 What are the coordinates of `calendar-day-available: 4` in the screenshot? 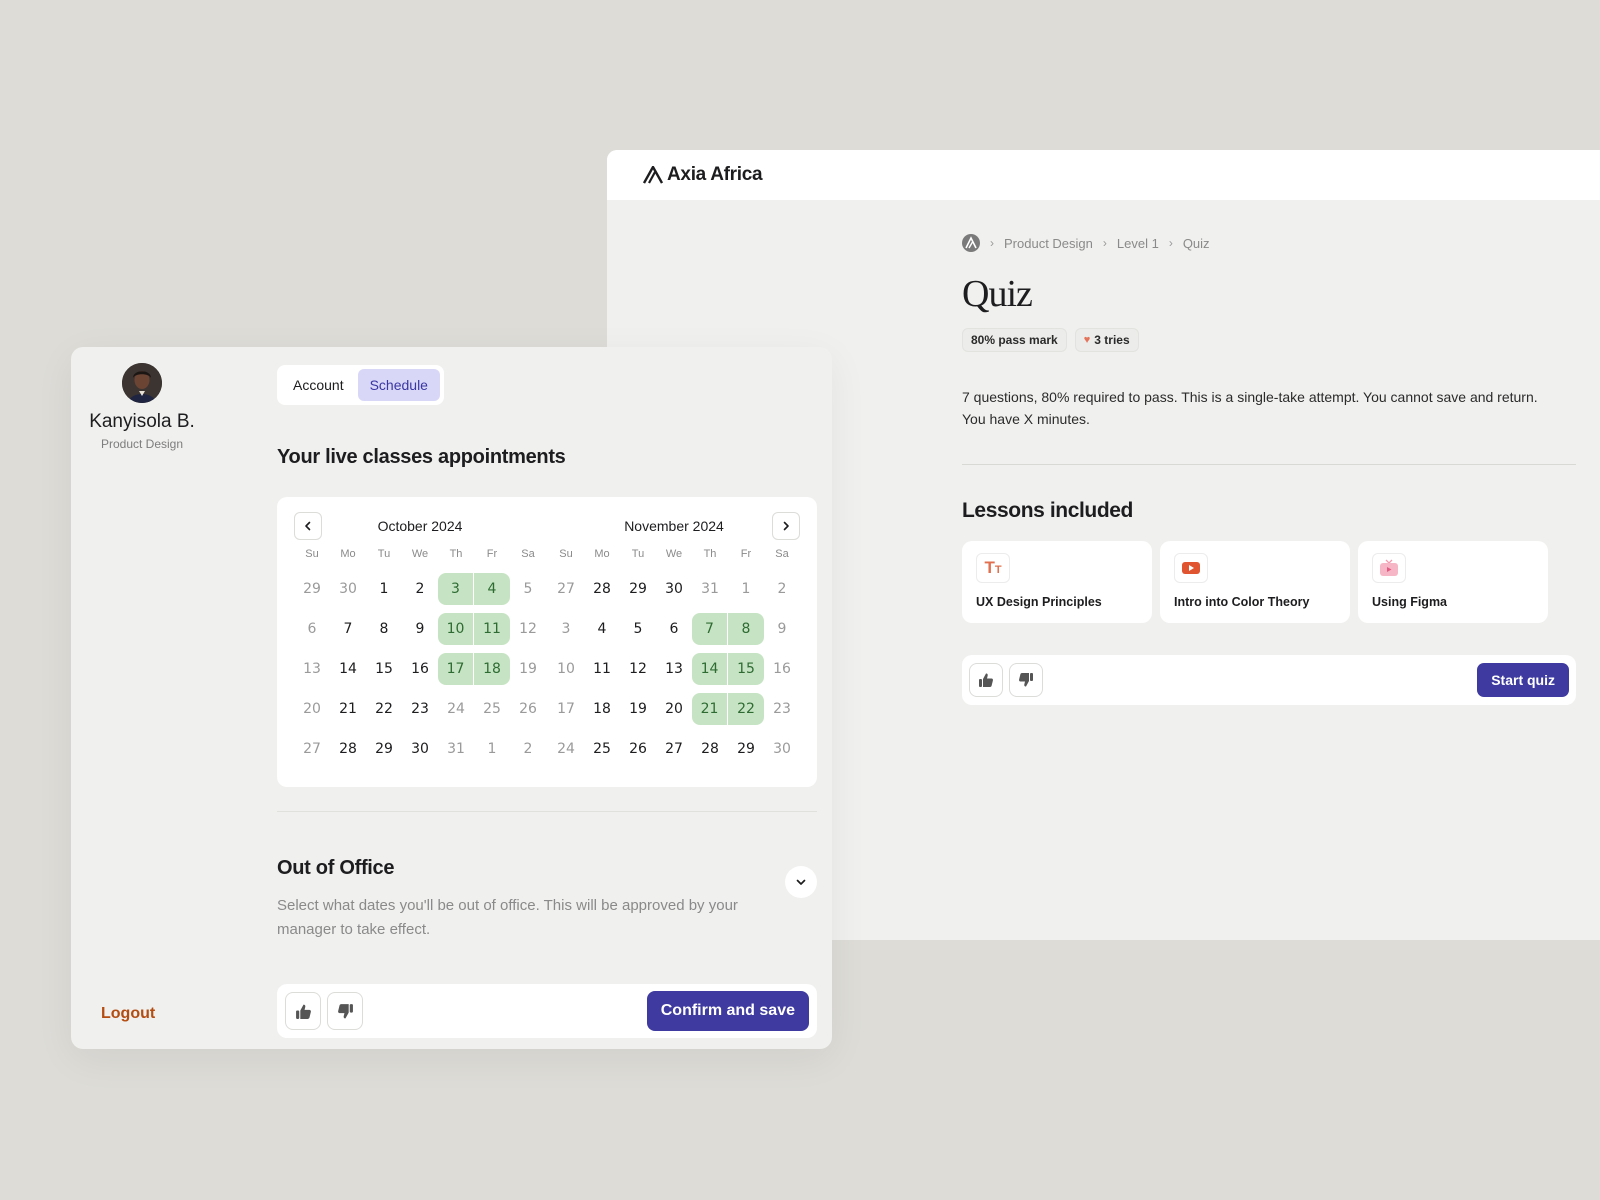 It's located at (492, 589).